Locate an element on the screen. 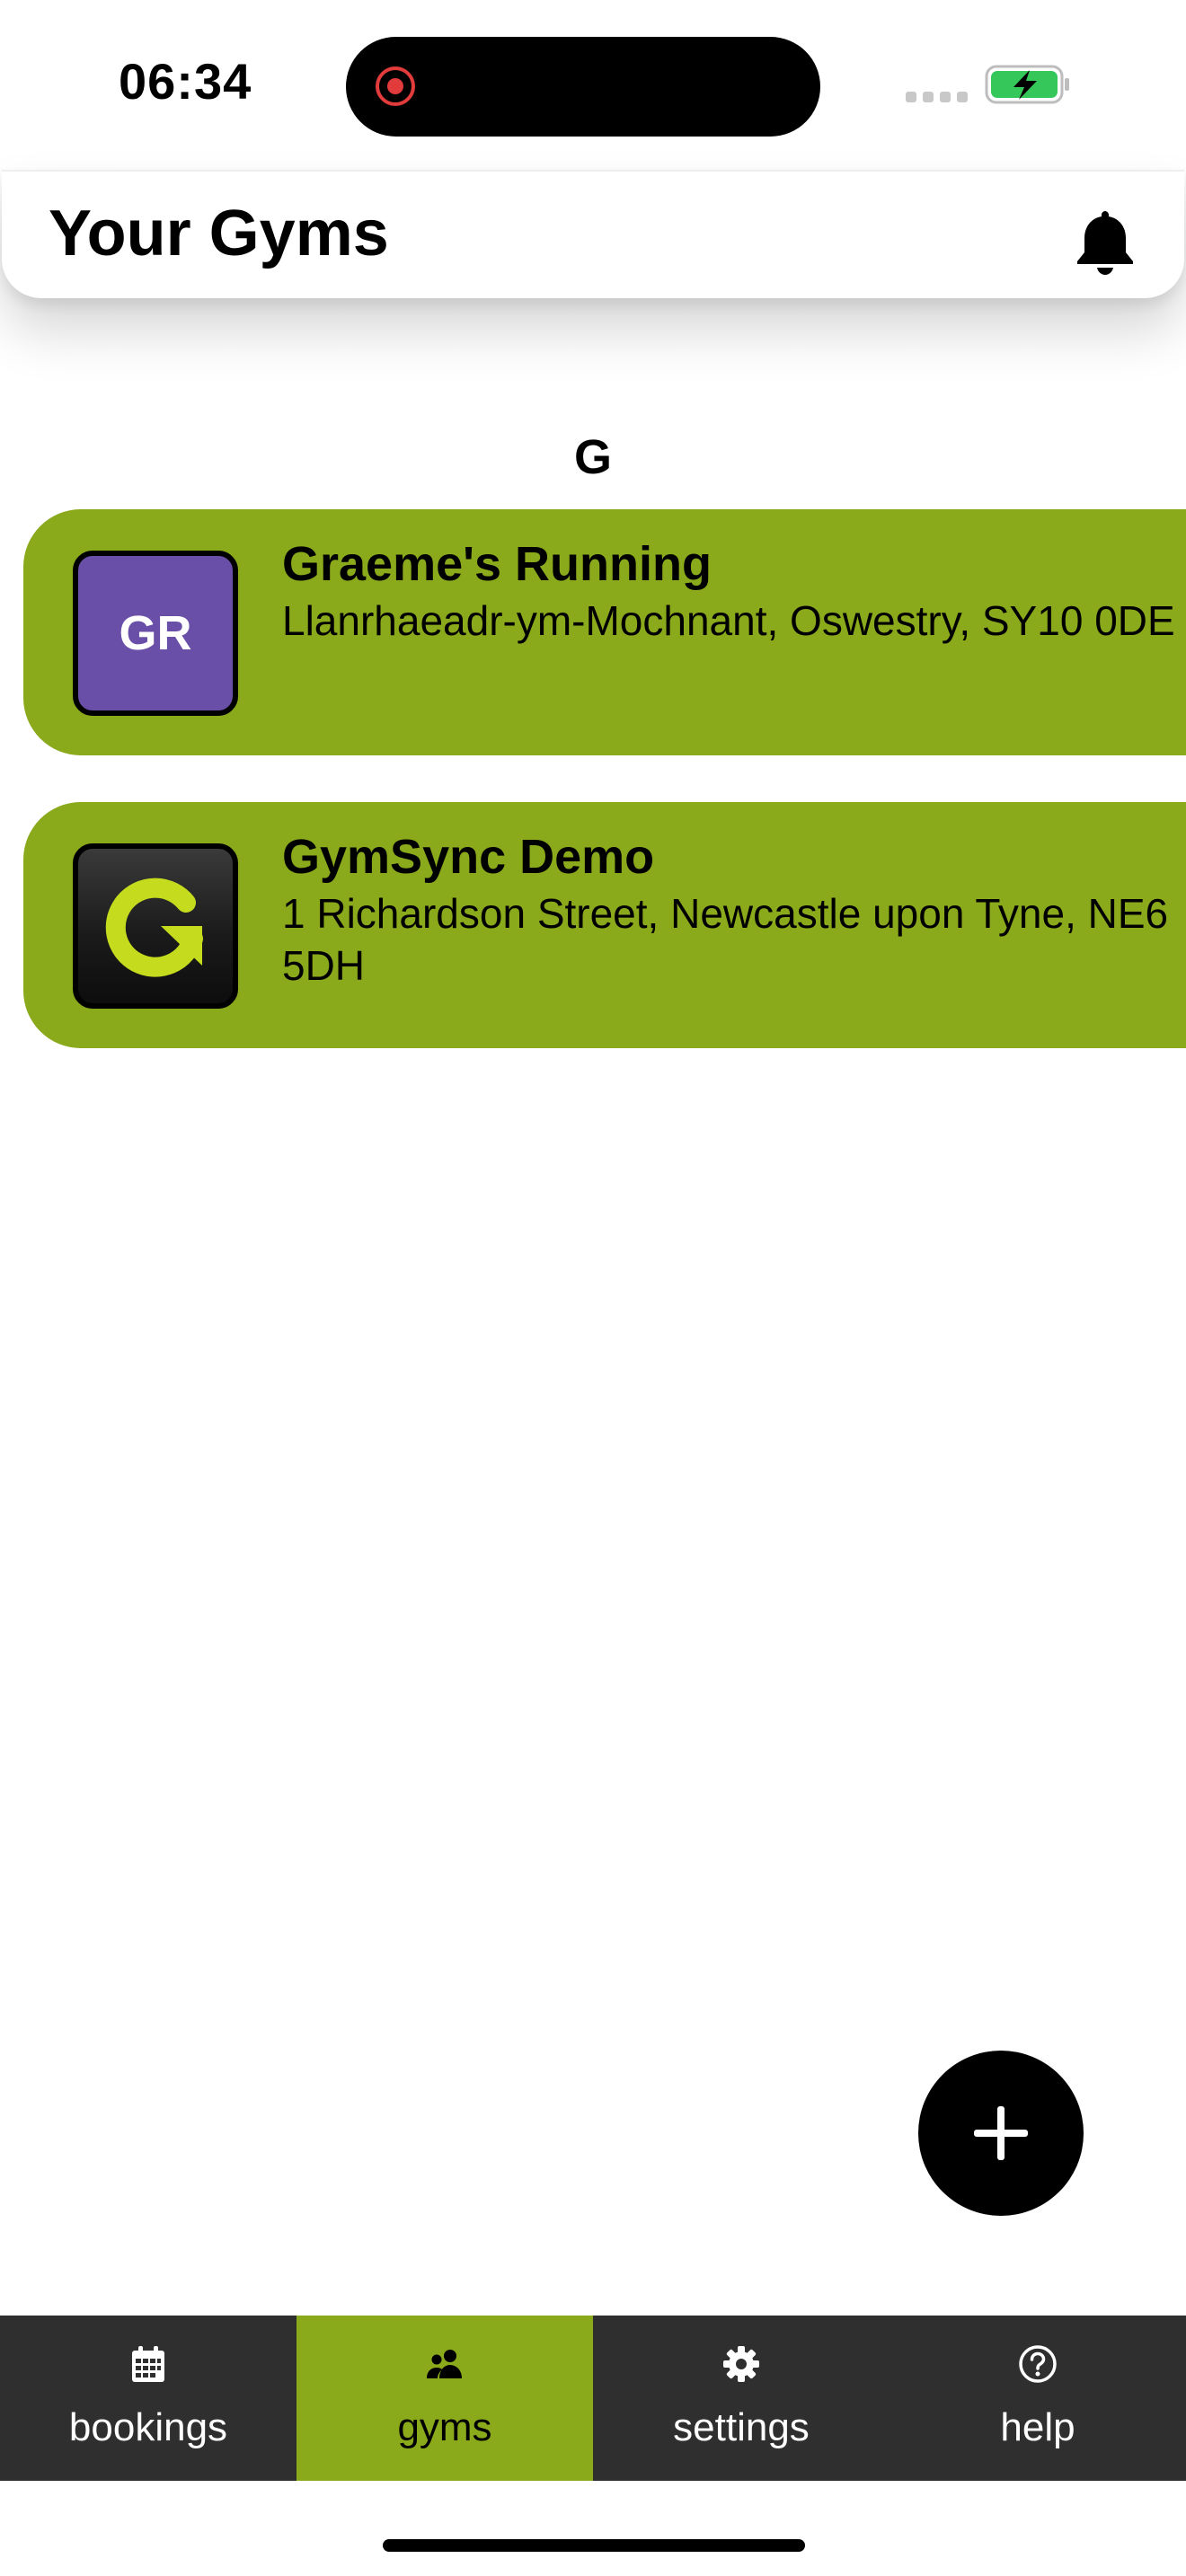 The width and height of the screenshot is (1186, 2576). status-time: 06:34 is located at coordinates (185, 81).